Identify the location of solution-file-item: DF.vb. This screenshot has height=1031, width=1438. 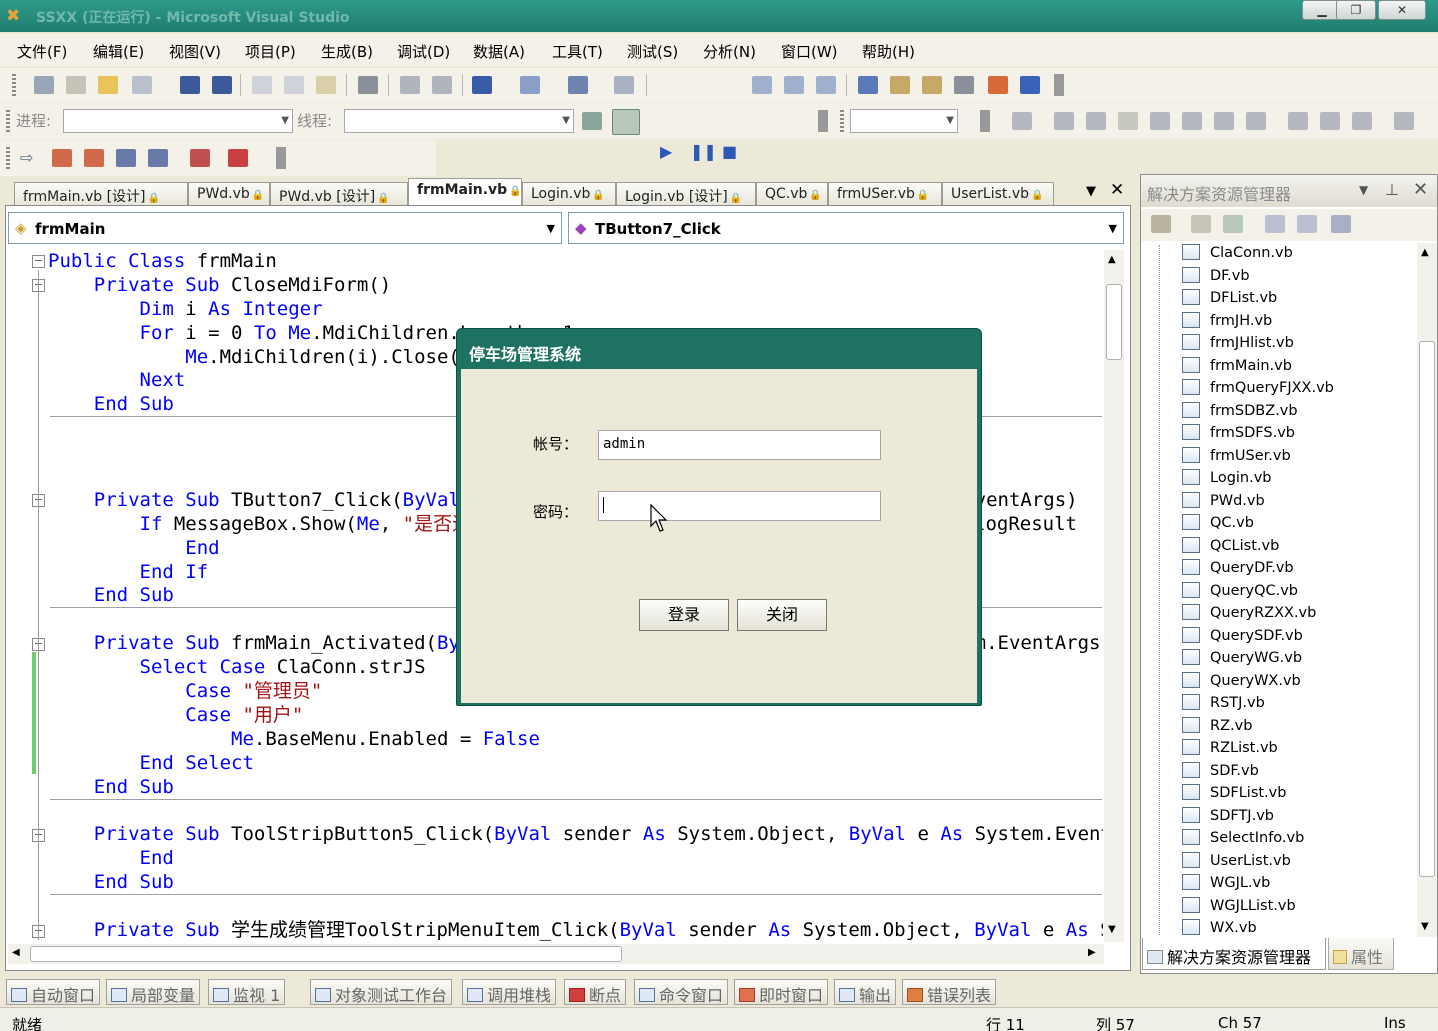
(1216, 277).